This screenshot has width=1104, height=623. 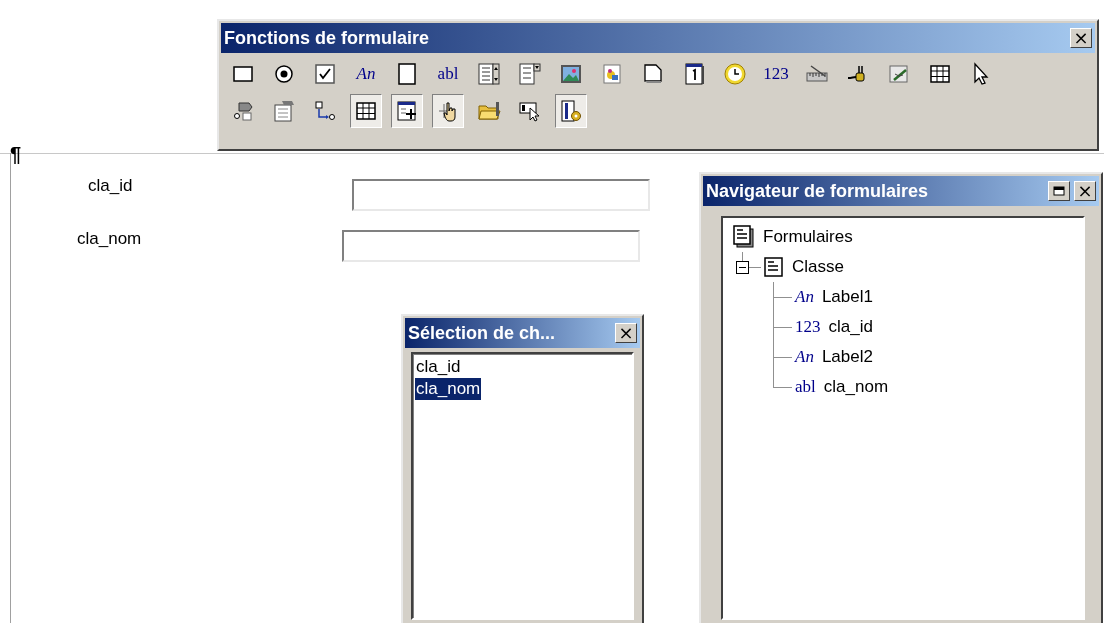 I want to click on clock-icon, so click(x=735, y=74).